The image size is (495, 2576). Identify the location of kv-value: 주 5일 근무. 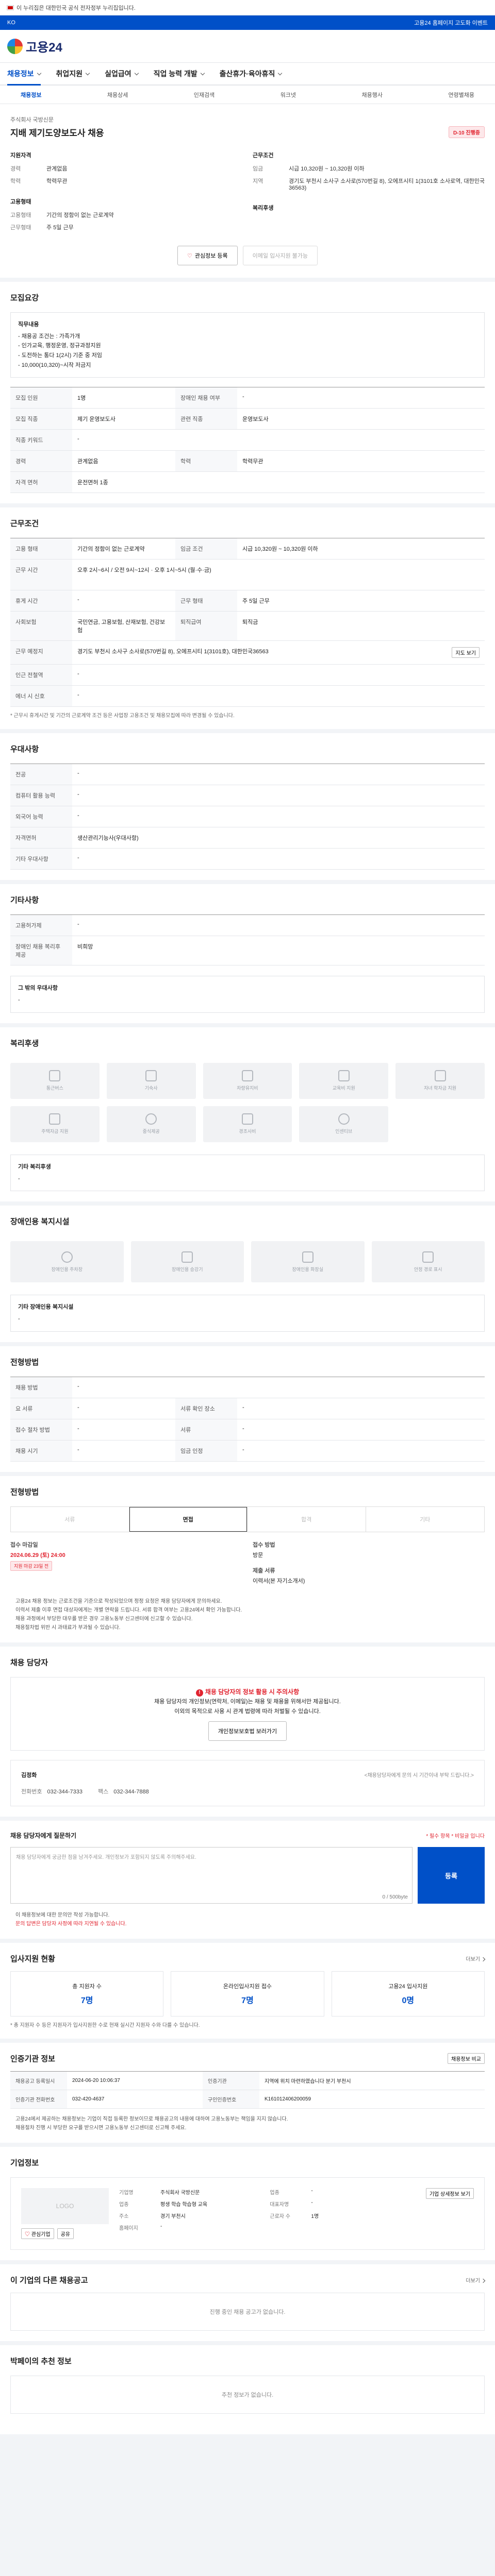
(60, 228).